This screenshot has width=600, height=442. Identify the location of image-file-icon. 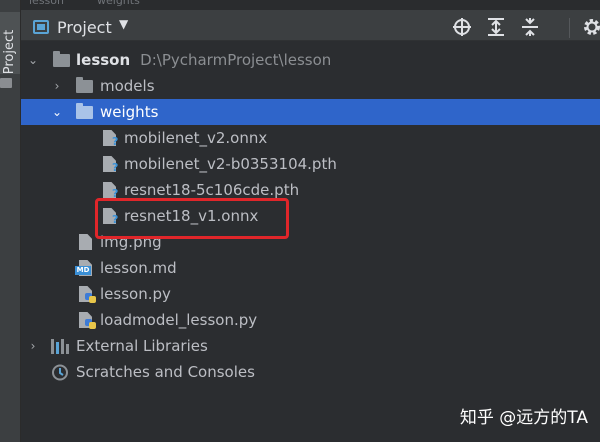
(85, 242).